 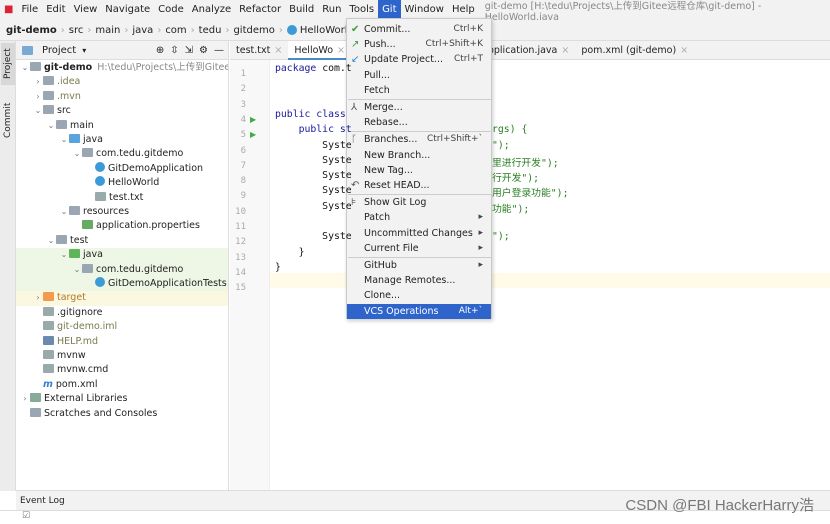 What do you see at coordinates (301, 10) in the screenshot?
I see `menu-build: Build` at bounding box center [301, 10].